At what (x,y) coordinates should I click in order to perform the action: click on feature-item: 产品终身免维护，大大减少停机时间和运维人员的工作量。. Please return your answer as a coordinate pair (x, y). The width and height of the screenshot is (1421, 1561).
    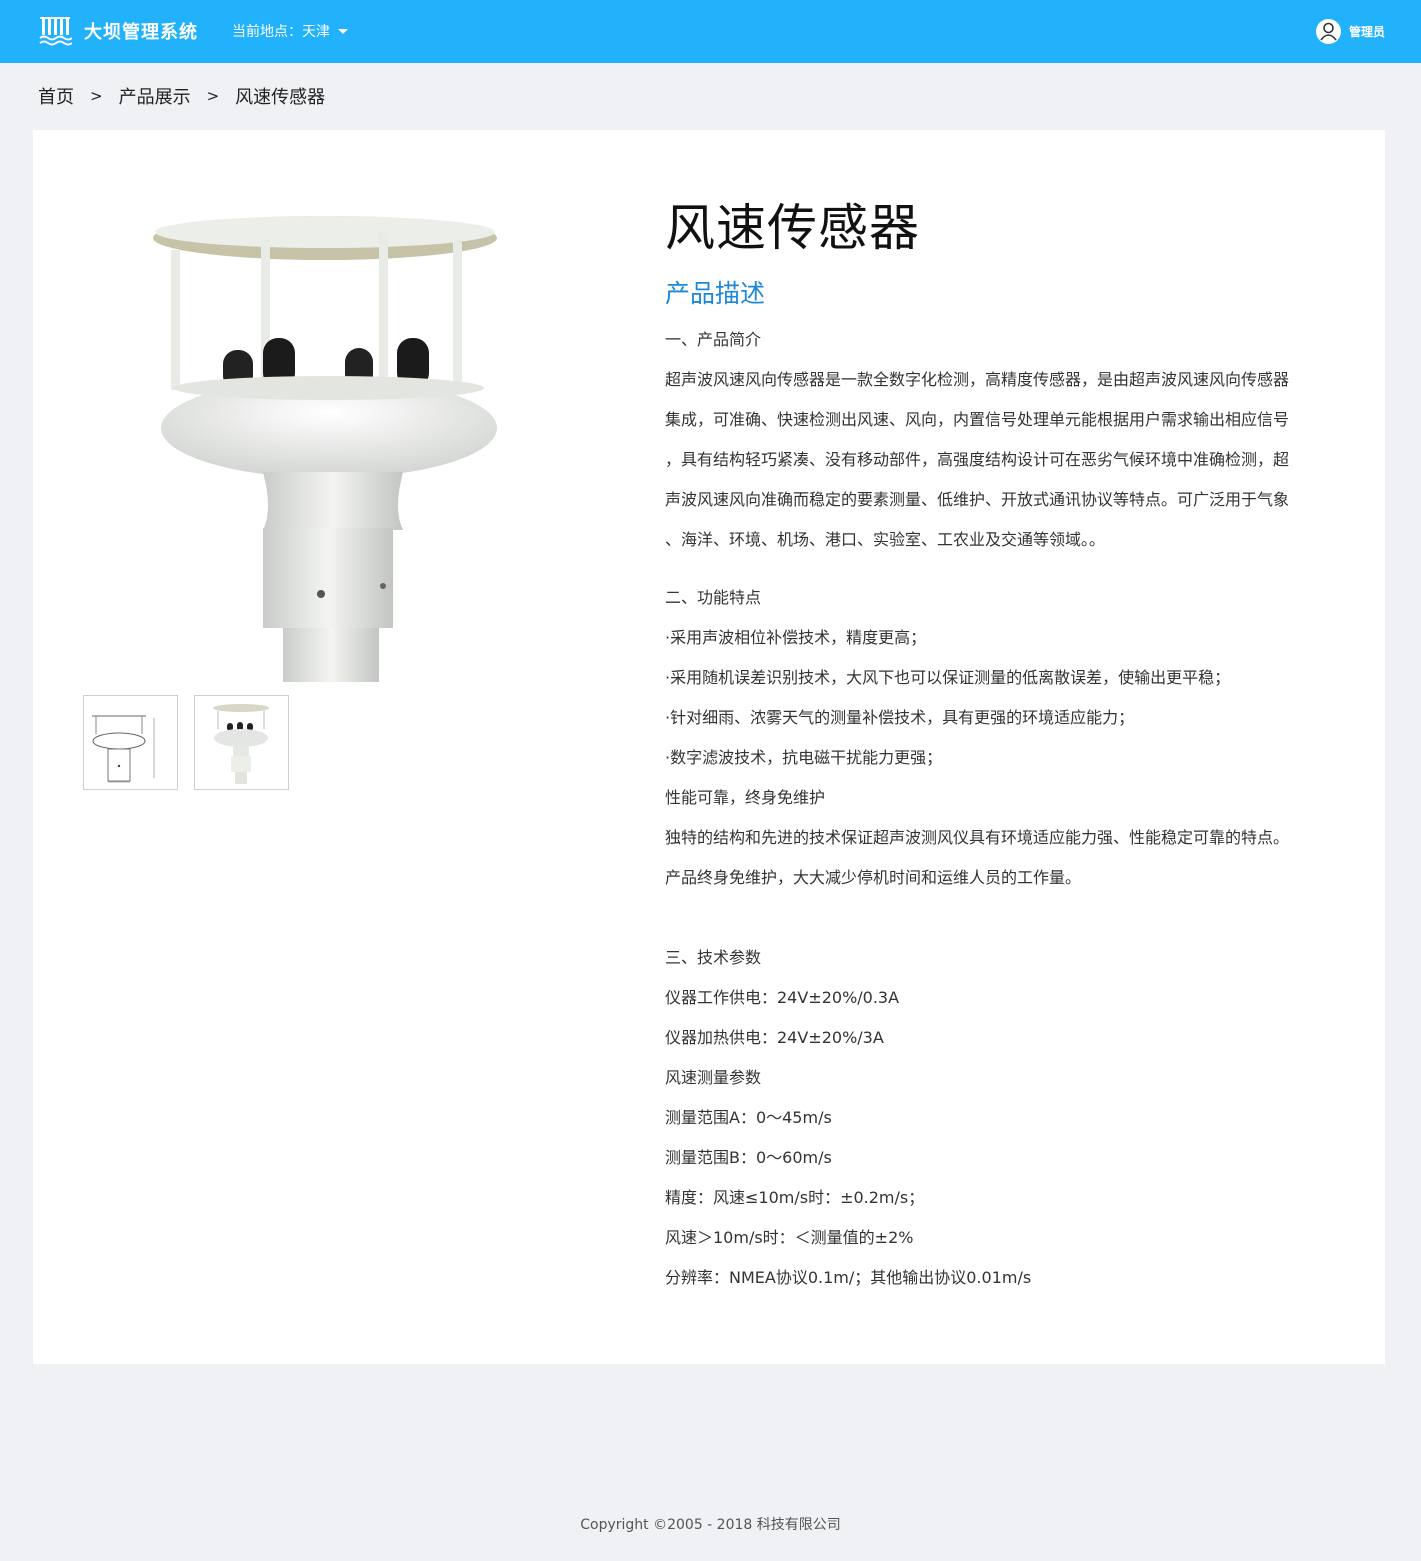
    Looking at the image, I should click on (873, 877).